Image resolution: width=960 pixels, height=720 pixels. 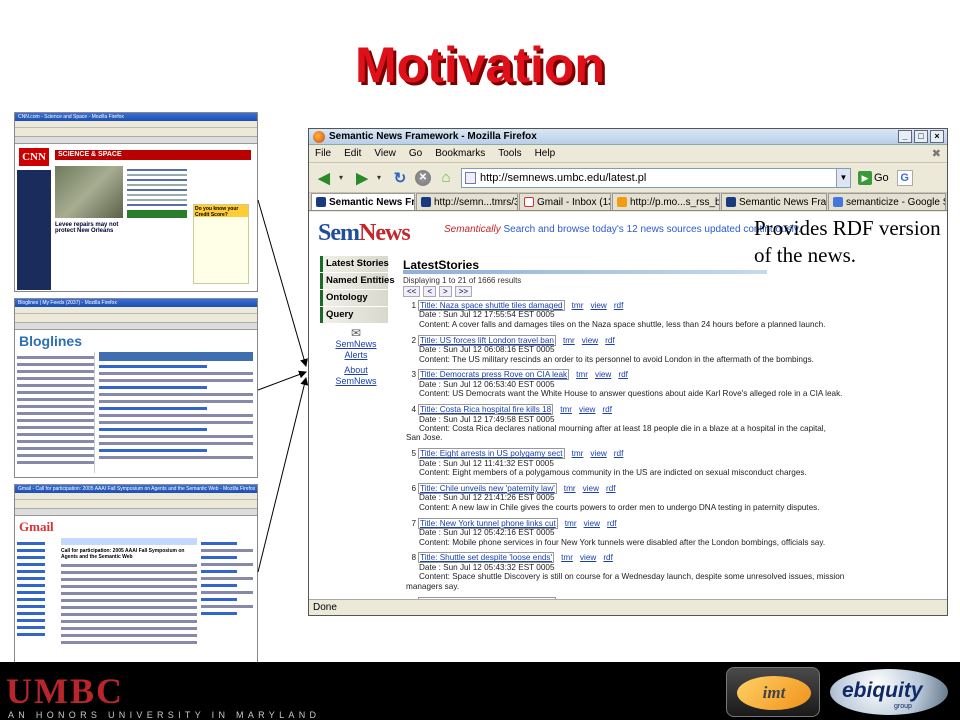 I want to click on maximize-icon: □, so click(x=921, y=136).